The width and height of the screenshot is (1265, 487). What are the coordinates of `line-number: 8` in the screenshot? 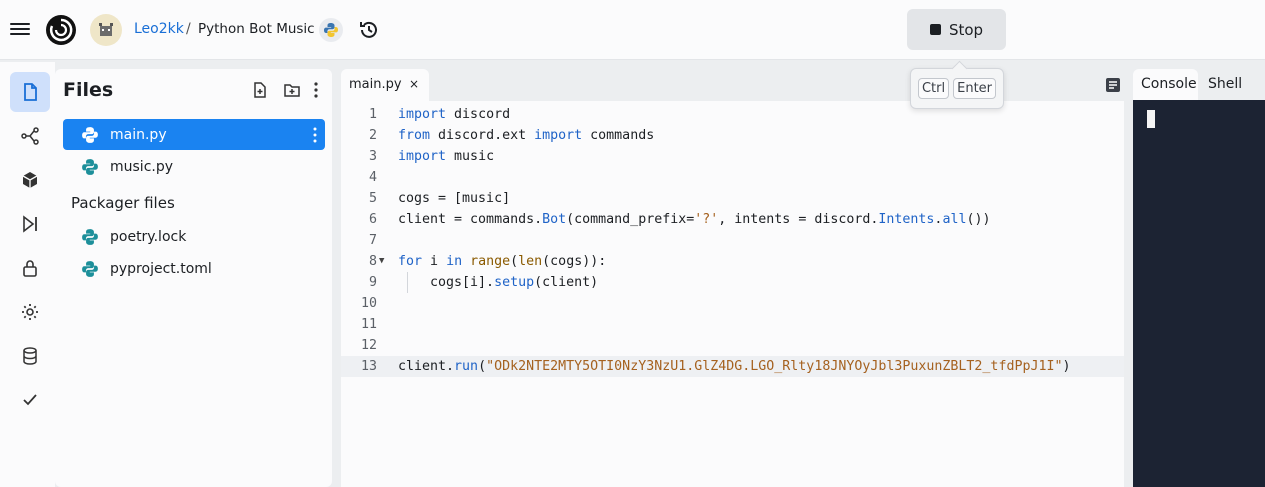 It's located at (372, 261).